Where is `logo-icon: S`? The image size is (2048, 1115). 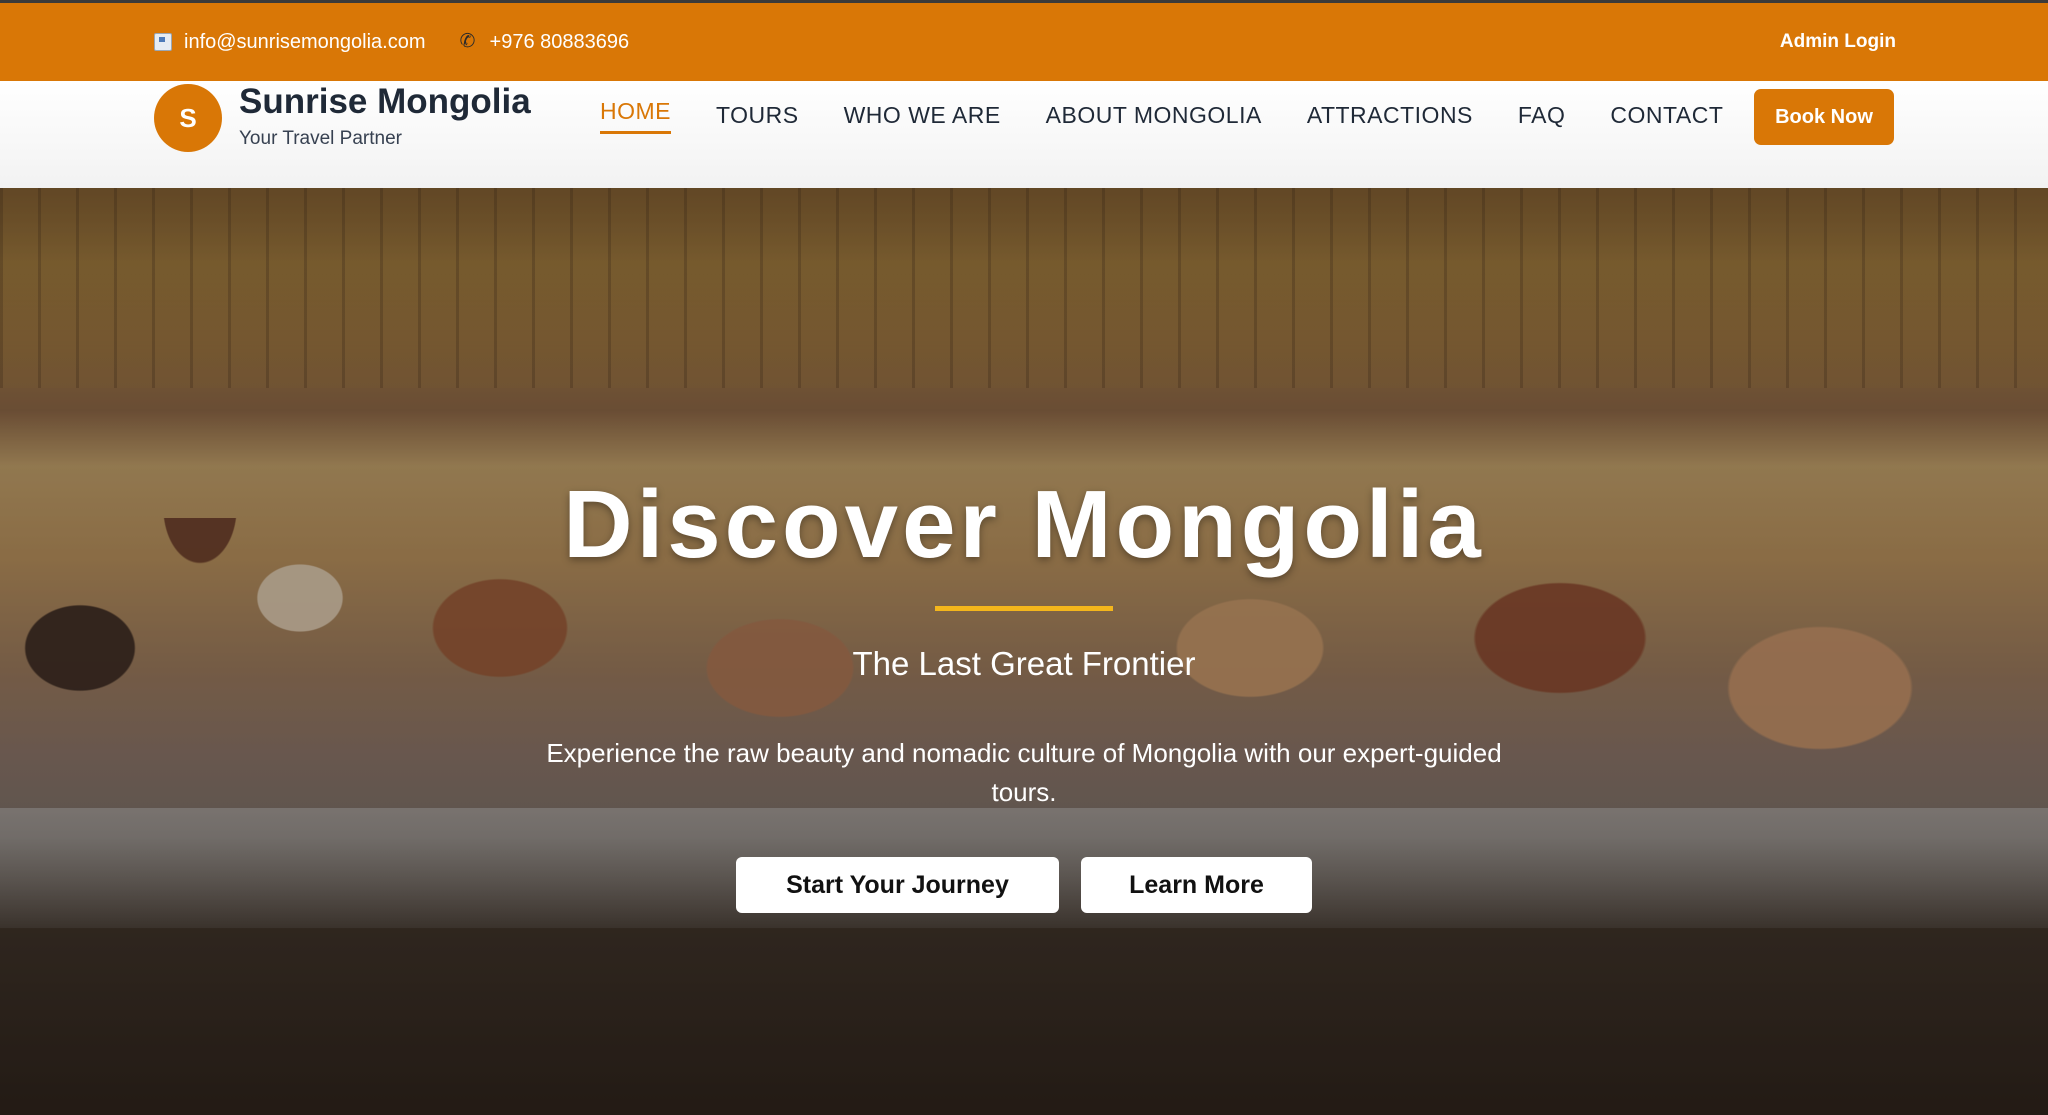
logo-icon: S is located at coordinates (188, 118).